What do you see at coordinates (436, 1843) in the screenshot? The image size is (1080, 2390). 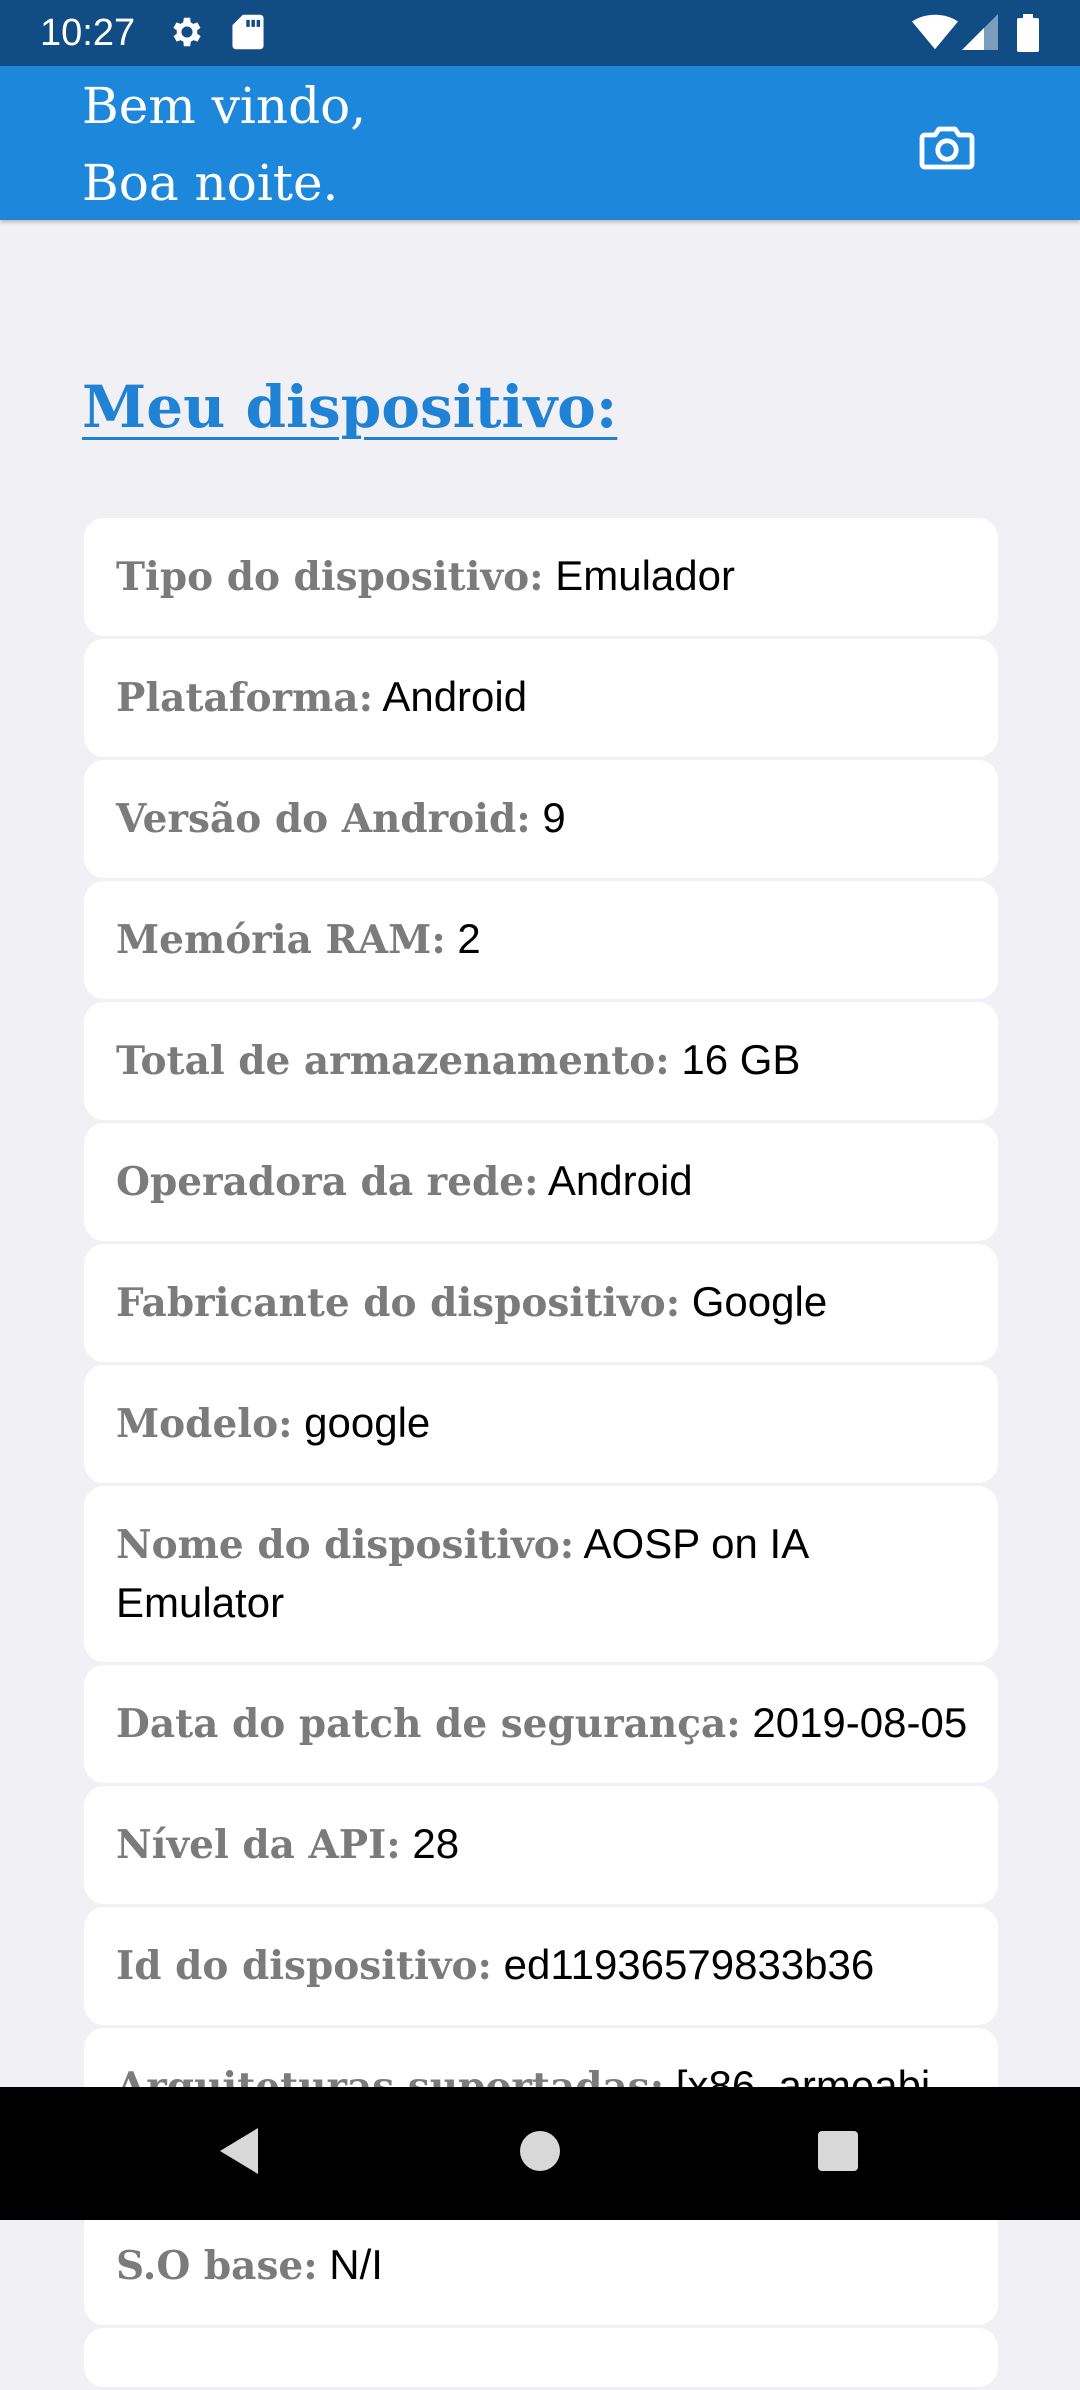 I see `info-value: 28` at bounding box center [436, 1843].